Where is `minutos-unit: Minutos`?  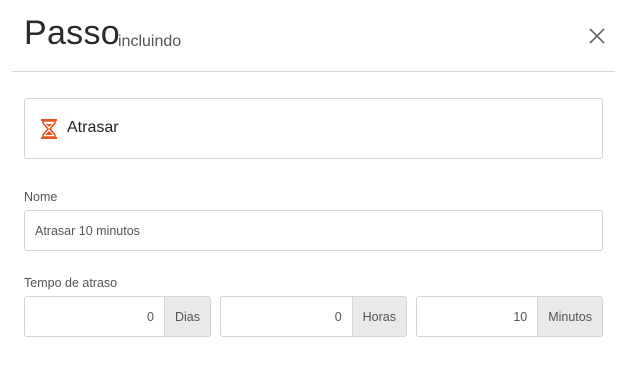
minutos-unit: Minutos is located at coordinates (569, 316).